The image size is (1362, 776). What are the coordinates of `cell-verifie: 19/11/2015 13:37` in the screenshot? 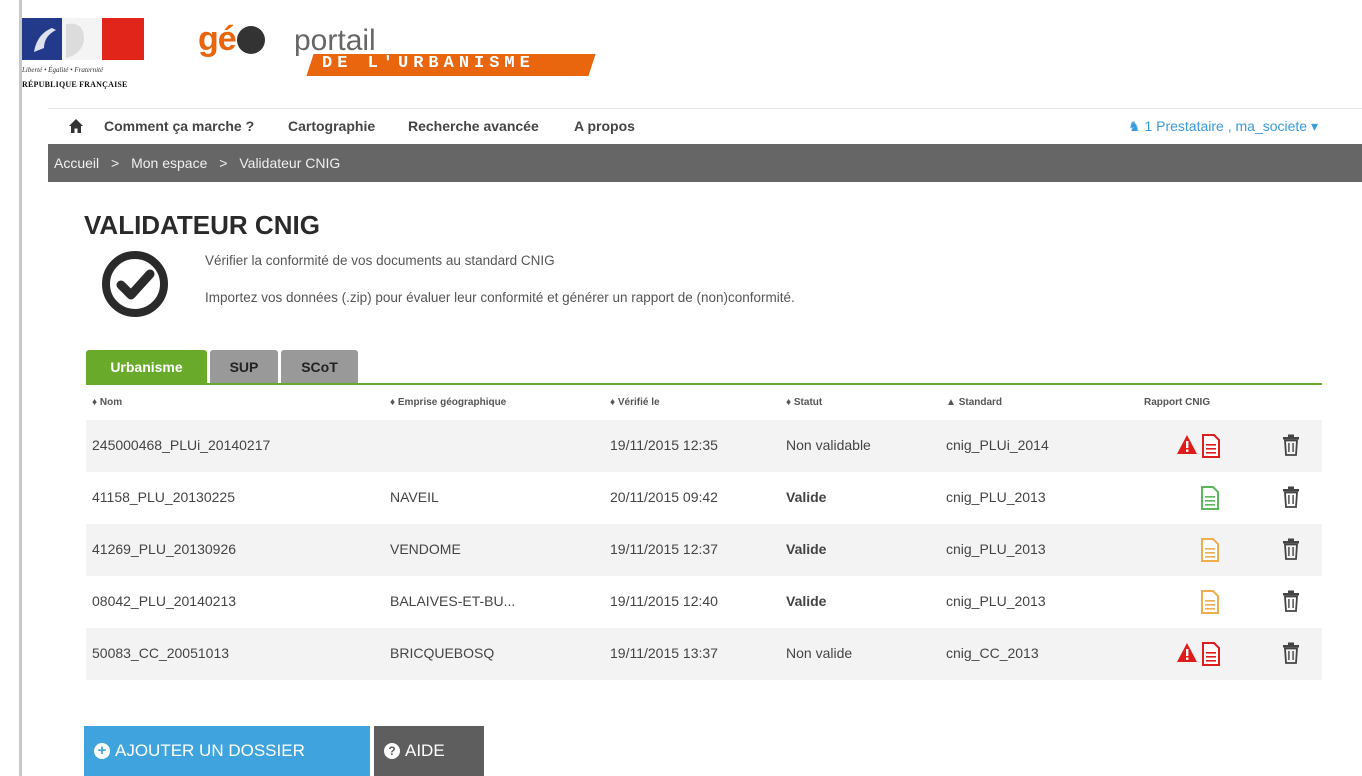 It's located at (664, 653).